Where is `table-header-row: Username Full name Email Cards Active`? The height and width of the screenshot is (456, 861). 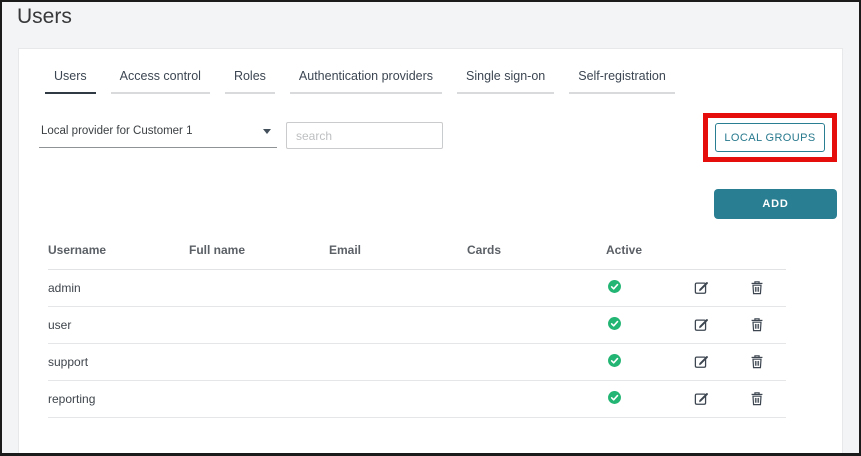
table-header-row: Username Full name Email Cards Active is located at coordinates (417, 250).